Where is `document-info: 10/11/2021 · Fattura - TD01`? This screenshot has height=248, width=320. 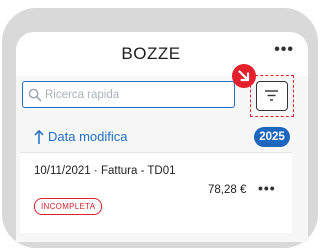
document-info: 10/11/2021 · Fattura - TD01 is located at coordinates (105, 171).